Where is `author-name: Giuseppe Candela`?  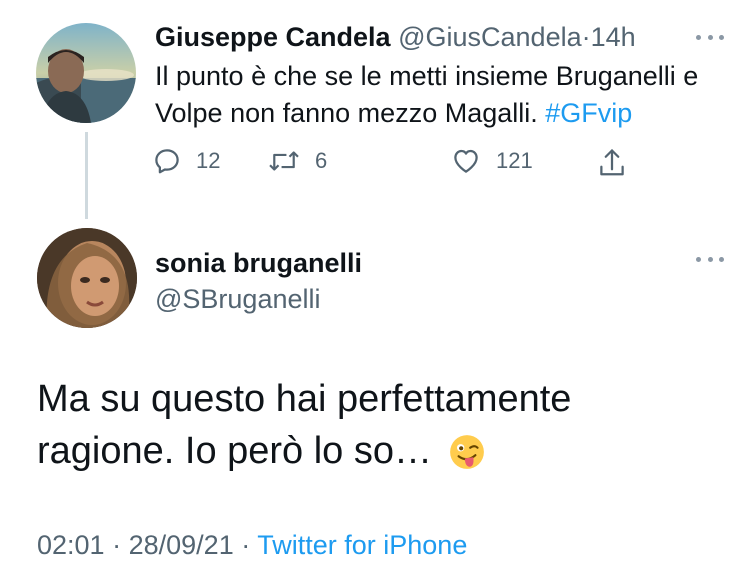 author-name: Giuseppe Candela is located at coordinates (273, 37).